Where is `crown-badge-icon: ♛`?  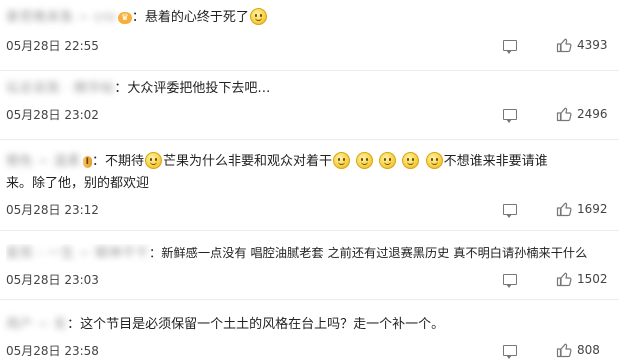 crown-badge-icon: ♛ is located at coordinates (124, 18).